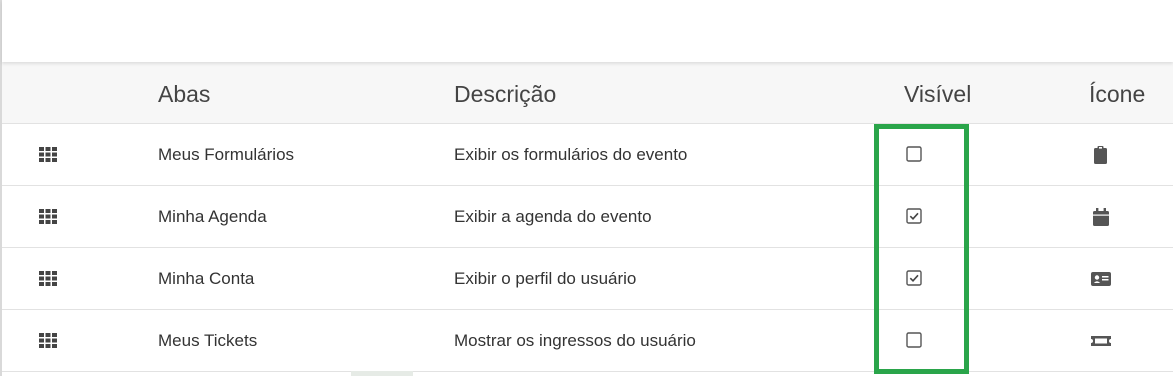 This screenshot has height=376, width=1173. Describe the element at coordinates (1101, 217) in the screenshot. I see `calendar-icon` at that location.